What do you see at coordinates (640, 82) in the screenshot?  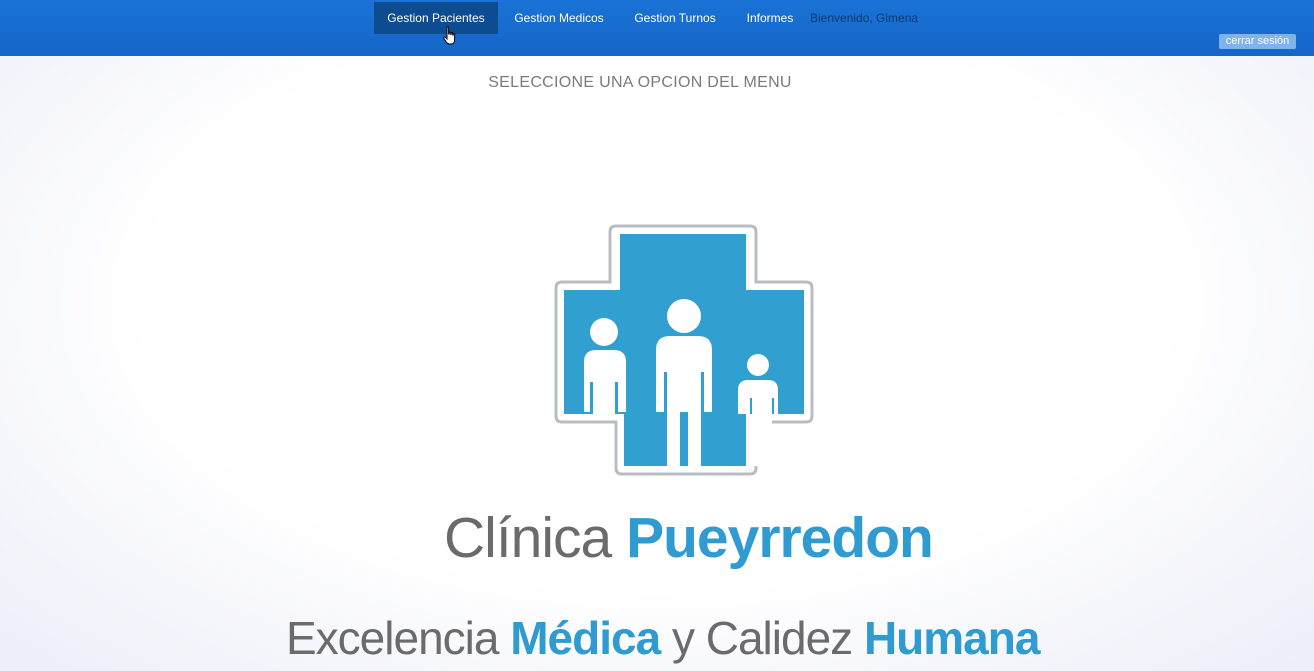 I see `select-option-prompt: SELECCIONE UNA OPCION DEL MENU` at bounding box center [640, 82].